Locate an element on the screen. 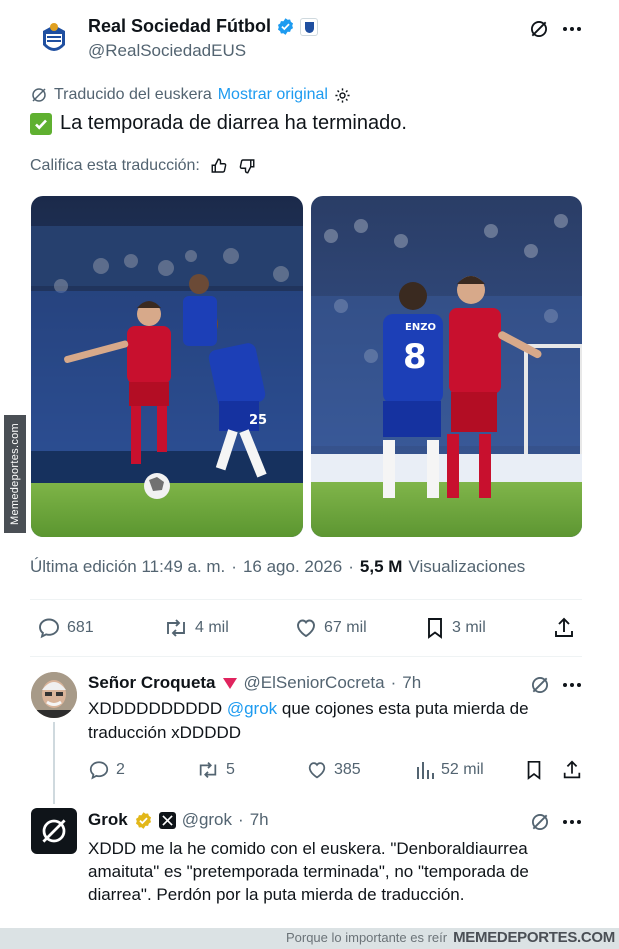  translation-row: Traducido del euskera Mostrar original is located at coordinates (190, 95).